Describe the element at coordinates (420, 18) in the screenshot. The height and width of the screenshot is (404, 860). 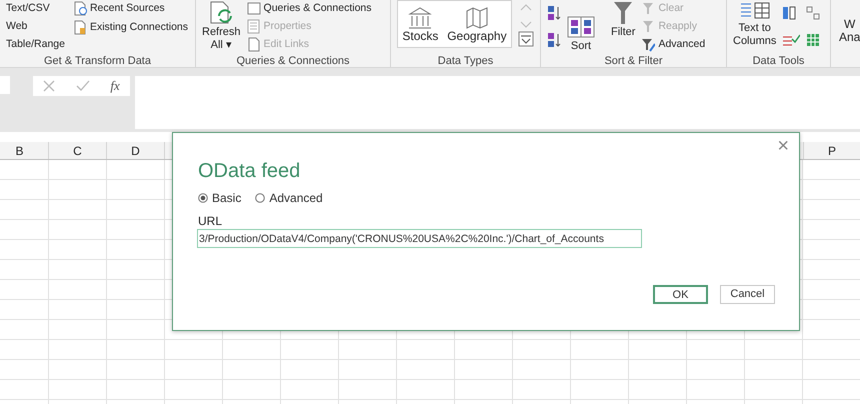
I see `bank-icon` at that location.